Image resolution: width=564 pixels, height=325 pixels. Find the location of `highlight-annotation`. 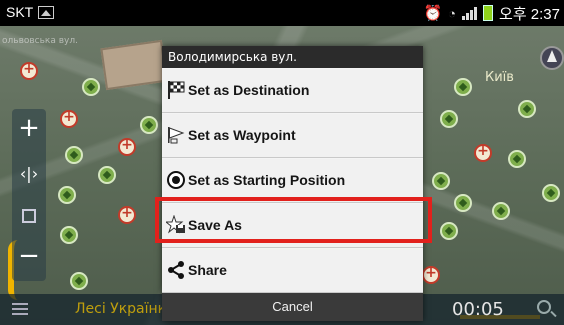

highlight-annotation is located at coordinates (293, 220).